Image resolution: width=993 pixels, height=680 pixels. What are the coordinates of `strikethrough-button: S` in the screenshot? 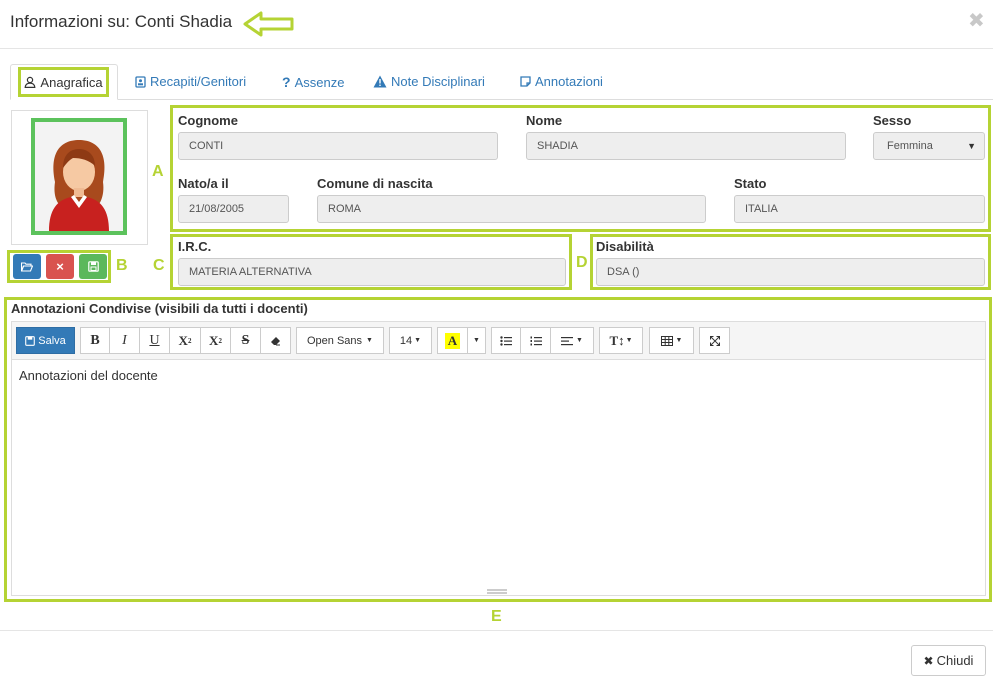 It's located at (245, 340).